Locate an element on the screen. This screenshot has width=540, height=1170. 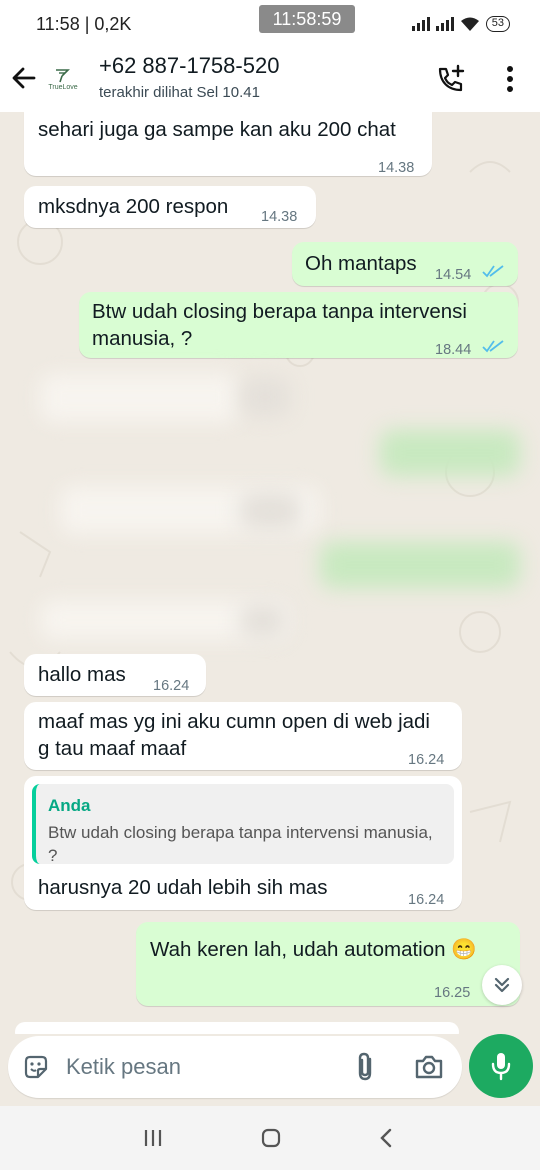
microphone-icon is located at coordinates (501, 1067).